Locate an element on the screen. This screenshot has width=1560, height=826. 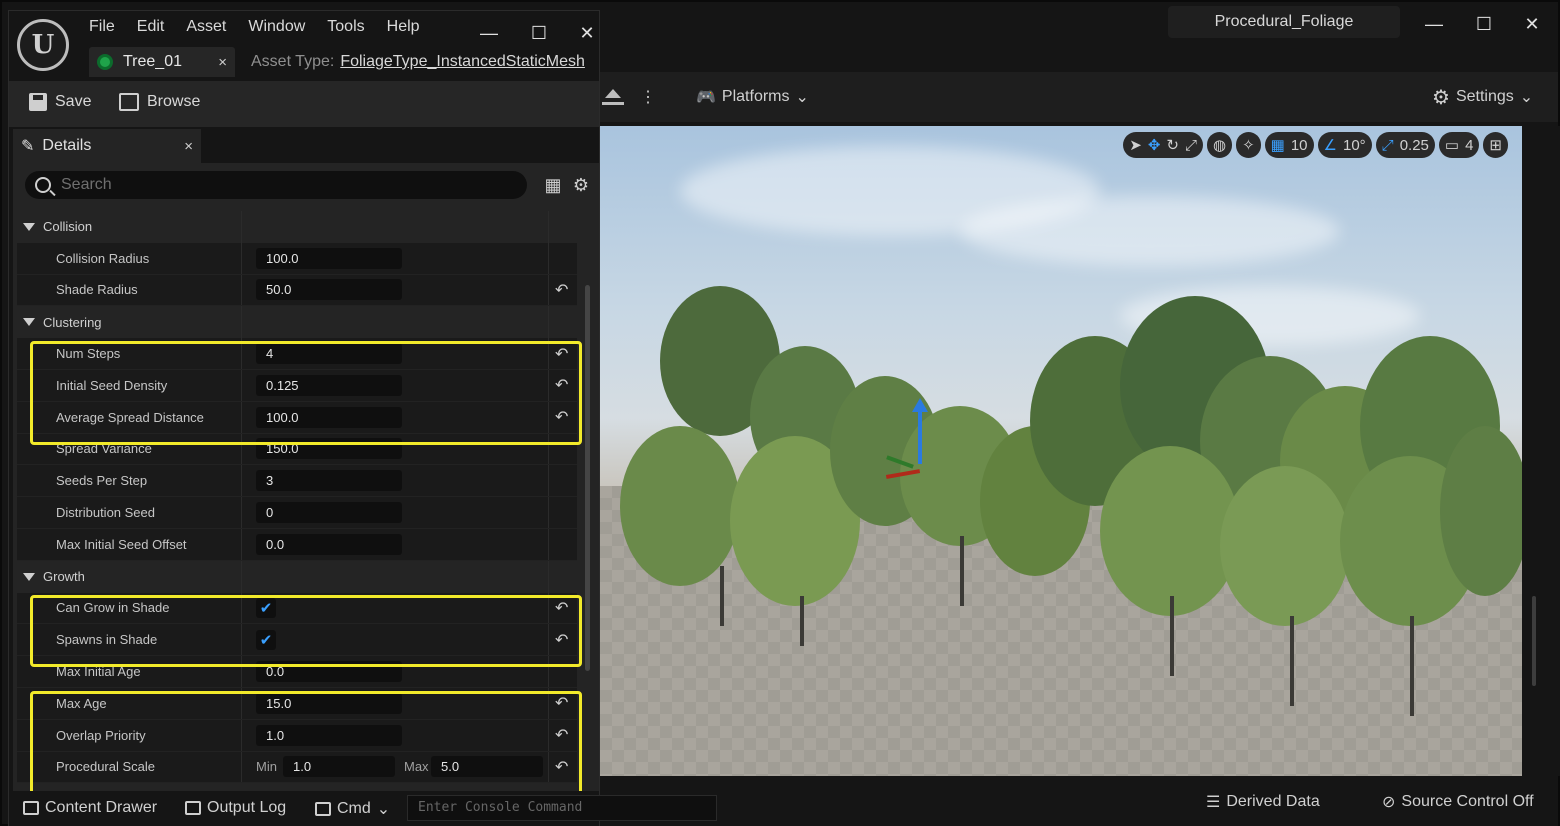
derived-data-button: ☰ Derived Data is located at coordinates (1263, 802).